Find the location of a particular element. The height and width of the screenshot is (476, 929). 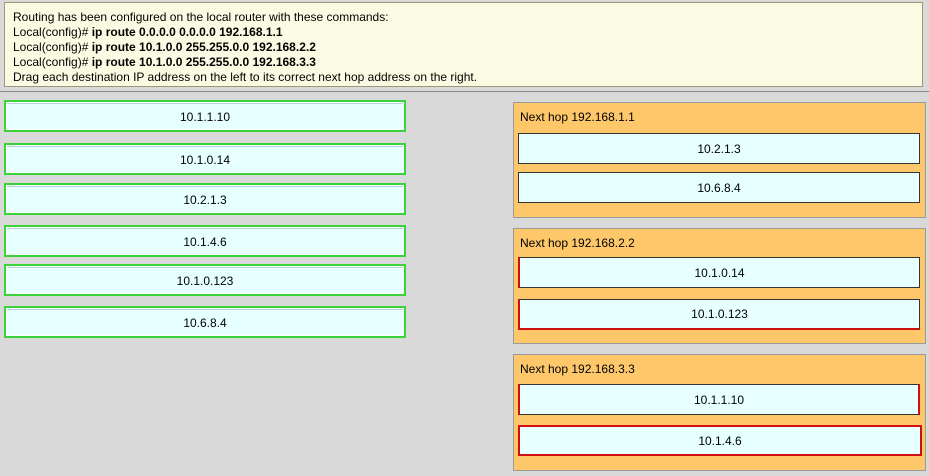

dropped-item: 10.1.1.10 is located at coordinates (719, 399).